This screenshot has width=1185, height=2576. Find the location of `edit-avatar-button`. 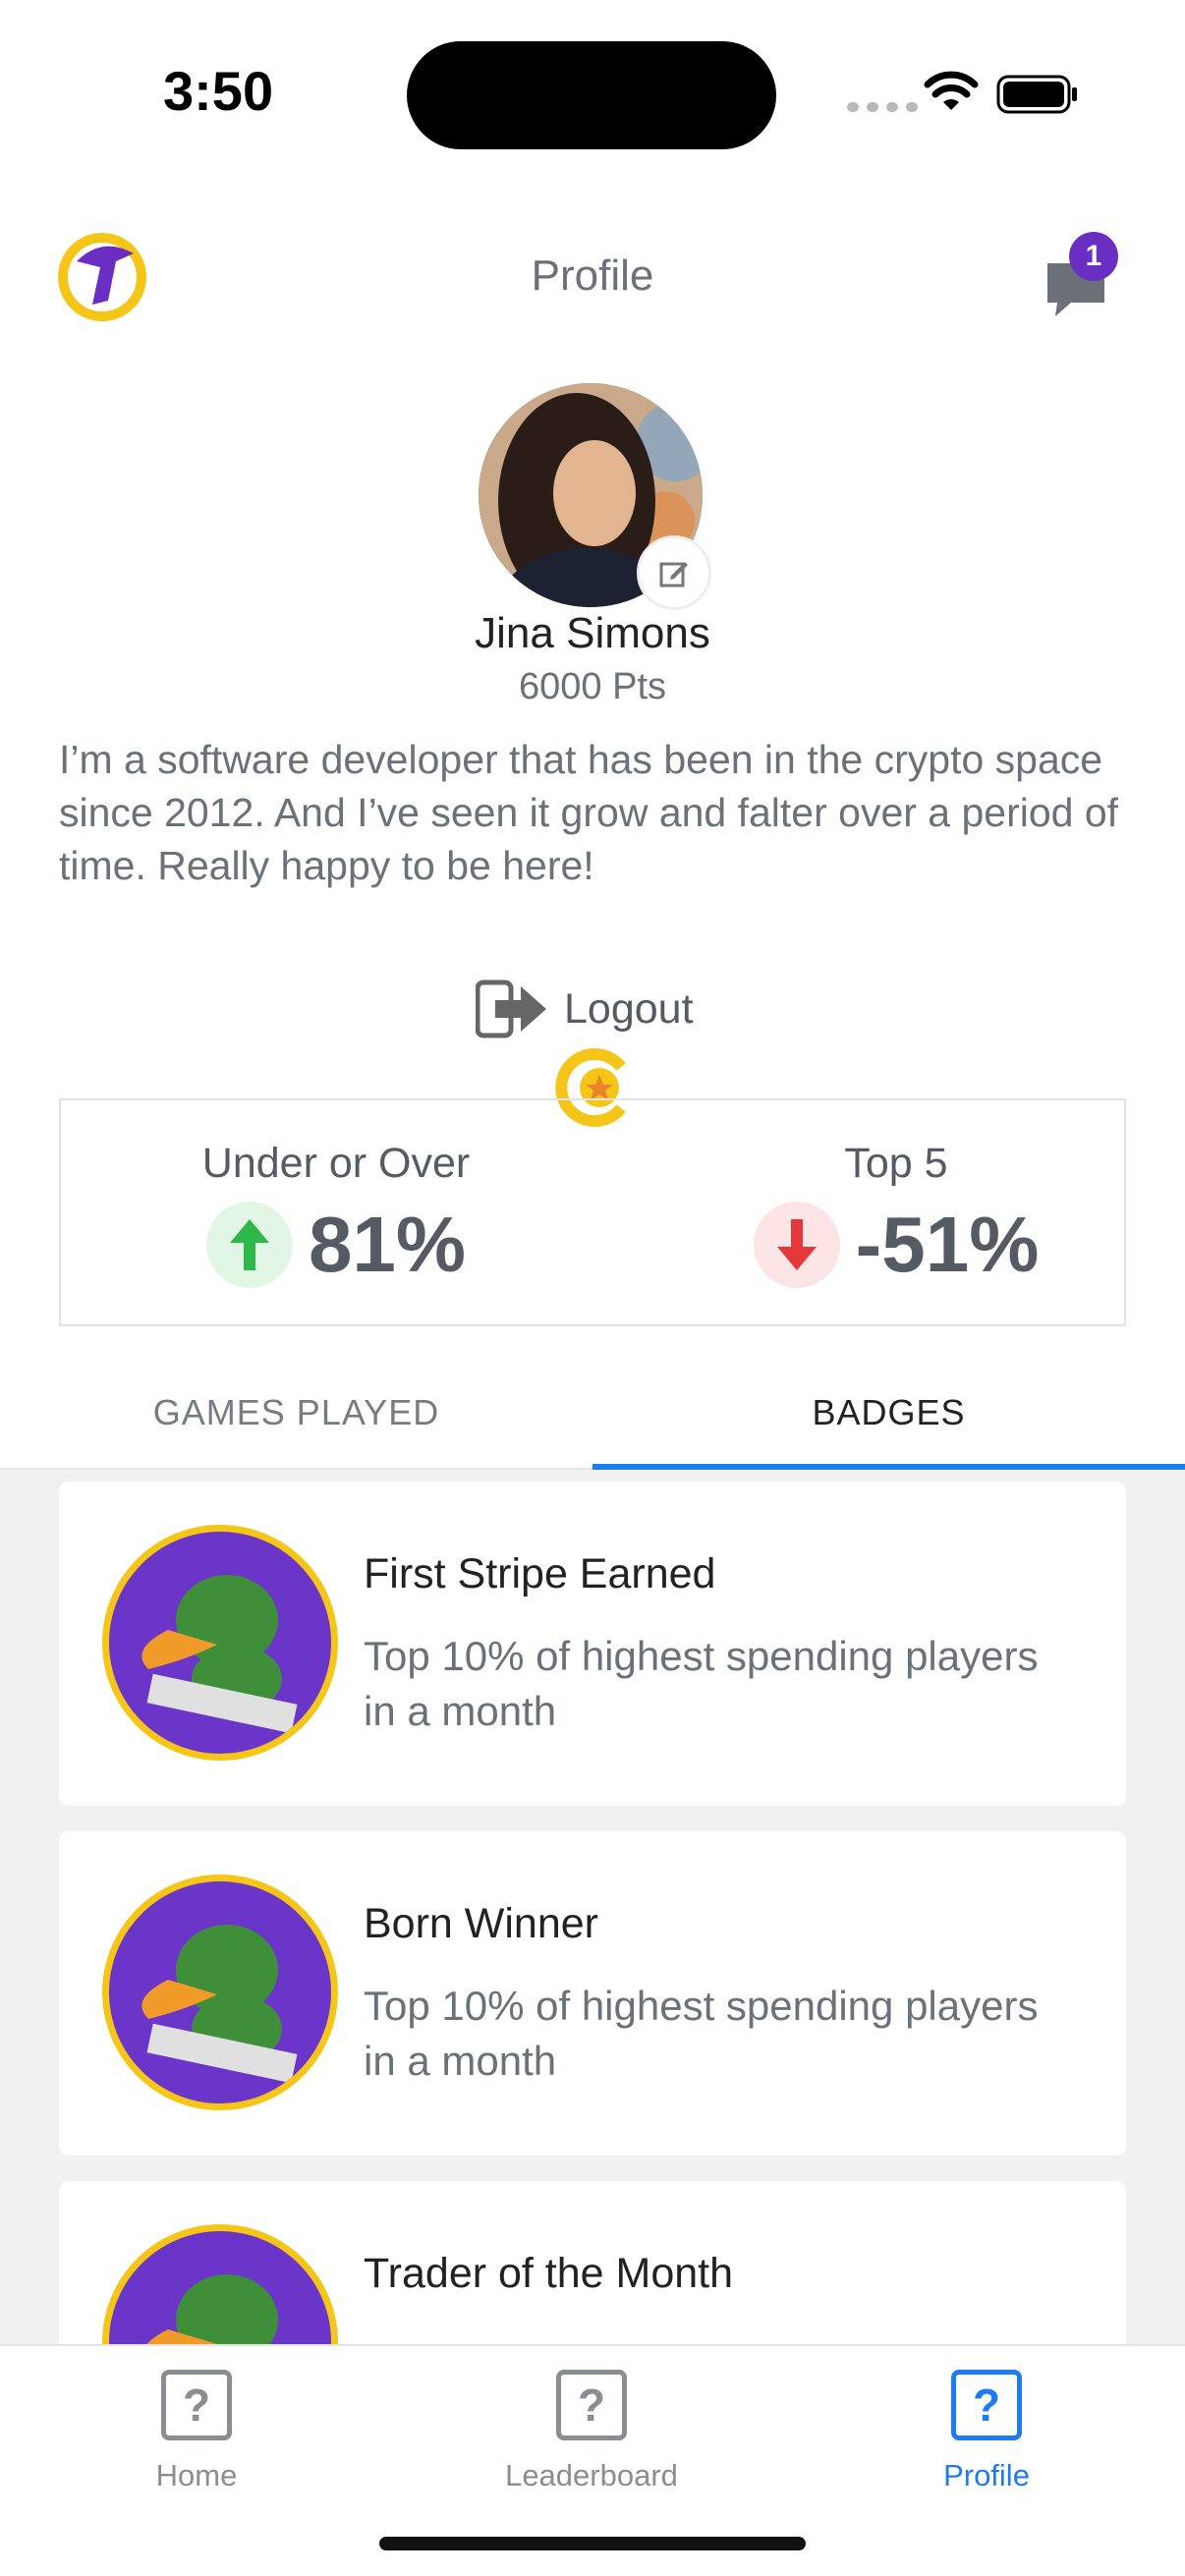

edit-avatar-button is located at coordinates (674, 572).